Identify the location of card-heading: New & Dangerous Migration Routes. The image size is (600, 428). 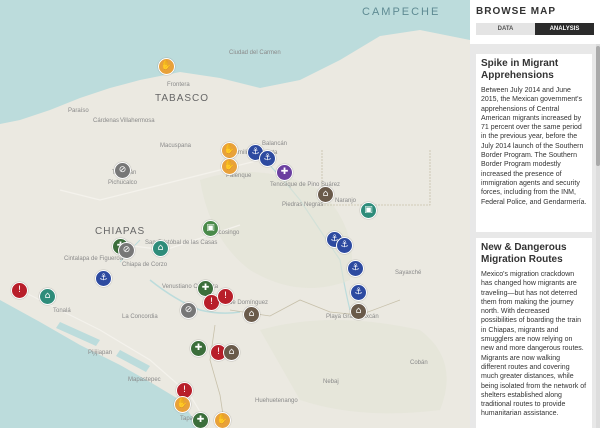
(524, 253).